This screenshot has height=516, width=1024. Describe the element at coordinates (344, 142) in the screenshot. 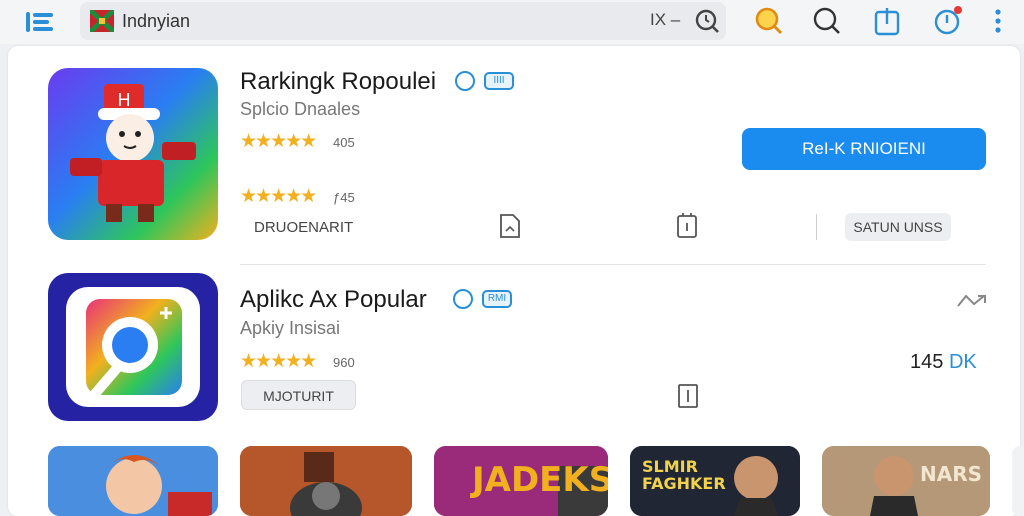

I see `rating-count: 405` at that location.